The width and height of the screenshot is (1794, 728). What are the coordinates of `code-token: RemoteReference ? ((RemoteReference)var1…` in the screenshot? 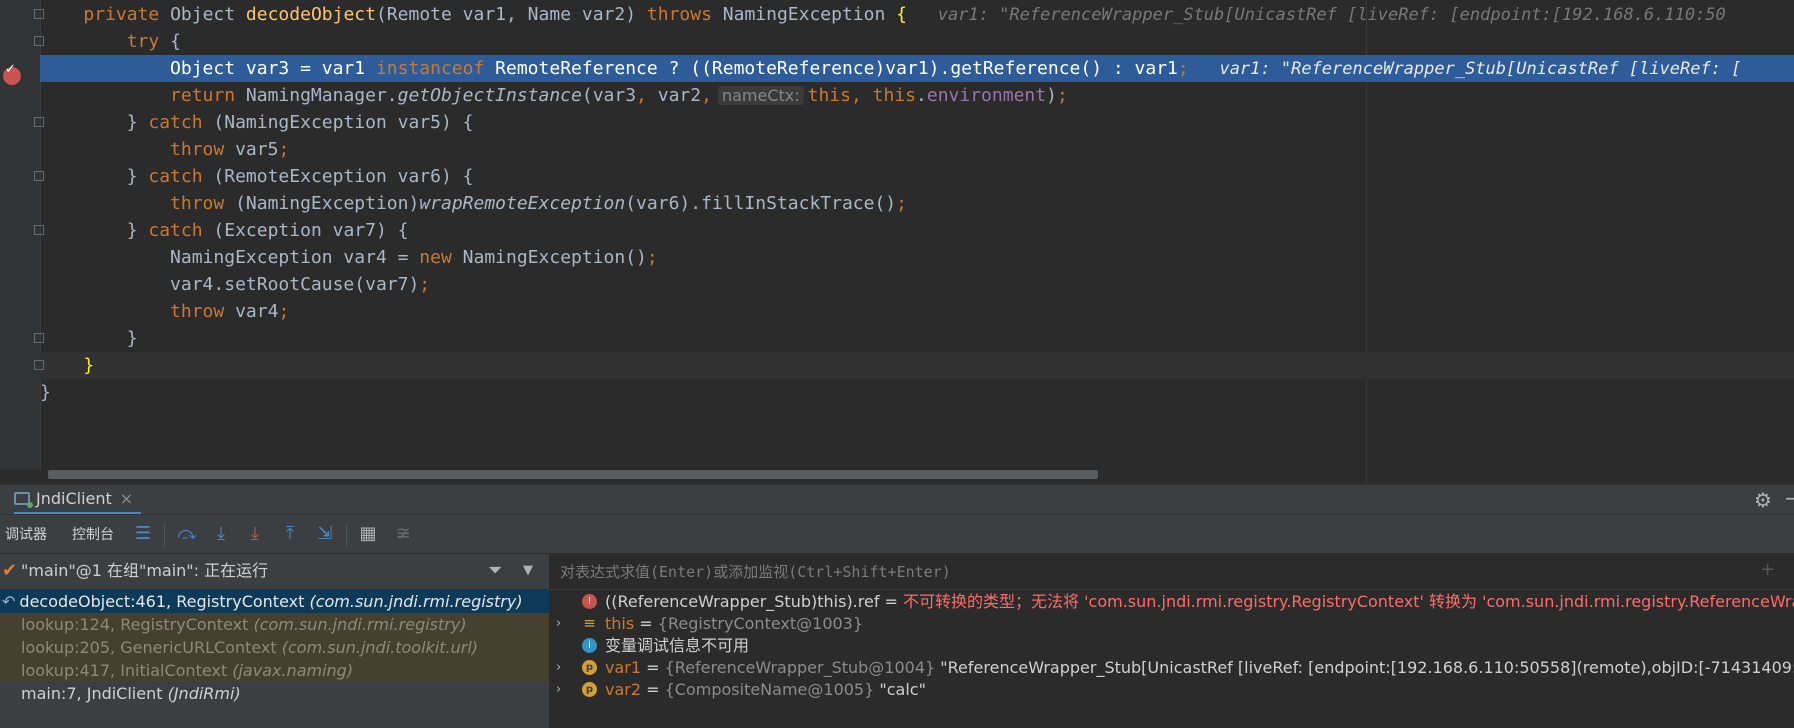 It's located at (836, 68).